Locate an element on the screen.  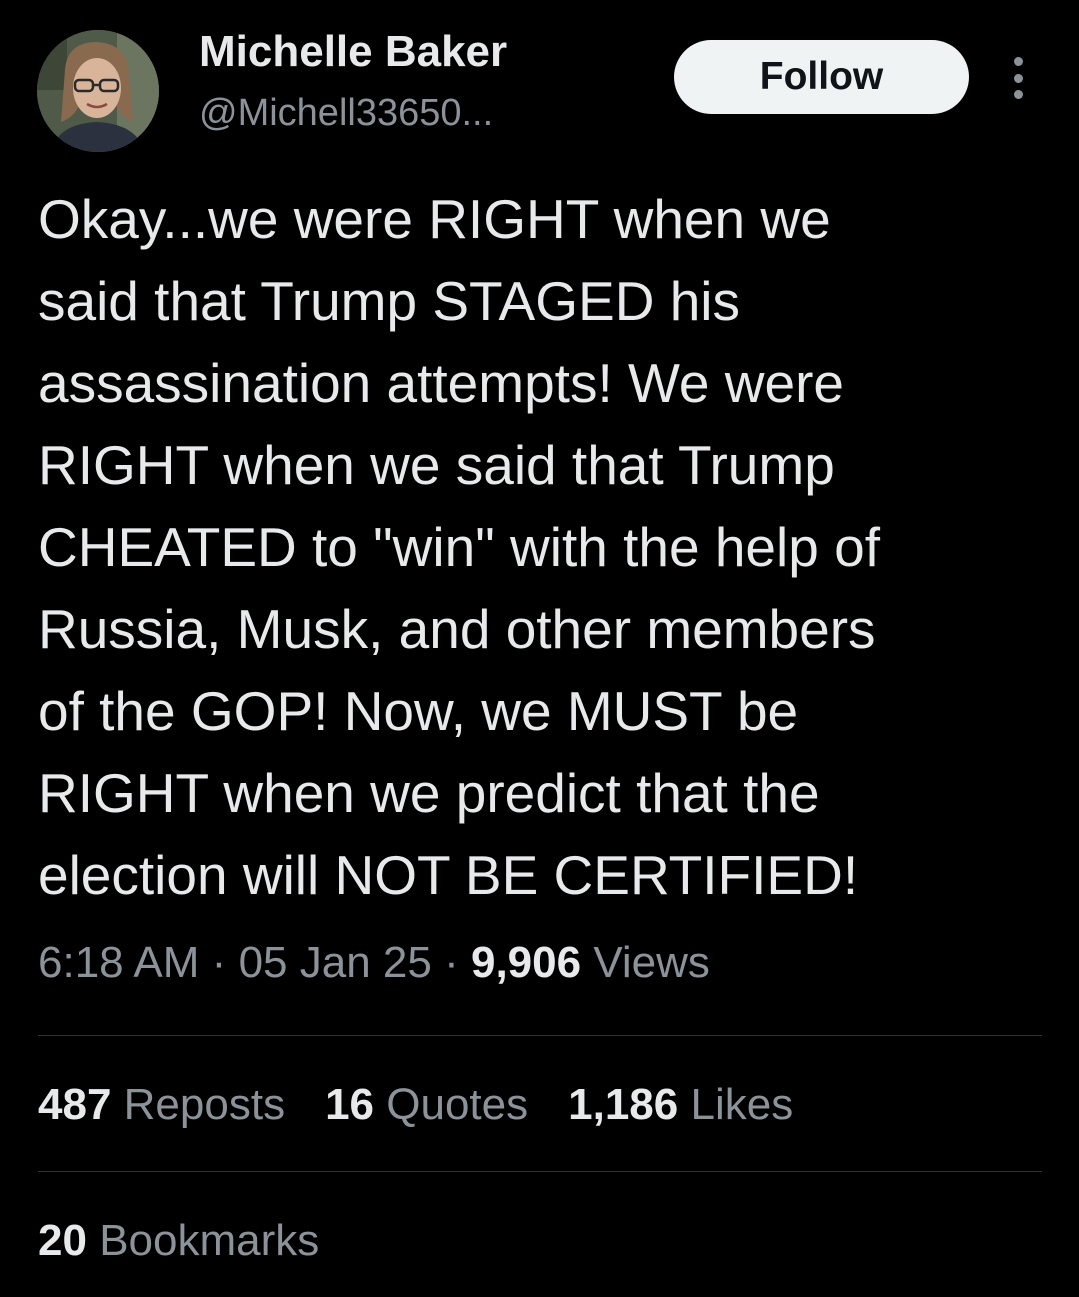
reposts-label: Reposts is located at coordinates (204, 1104).